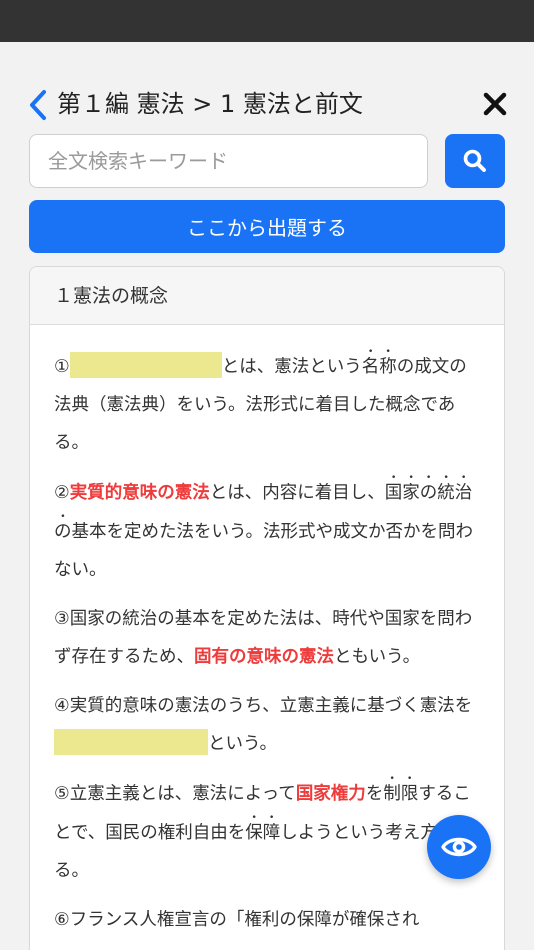 The height and width of the screenshot is (950, 534). I want to click on paragraph-4: ④実質的意味の憲法のうち、立憲主義に基づく憲法をという。, so click(263, 725).